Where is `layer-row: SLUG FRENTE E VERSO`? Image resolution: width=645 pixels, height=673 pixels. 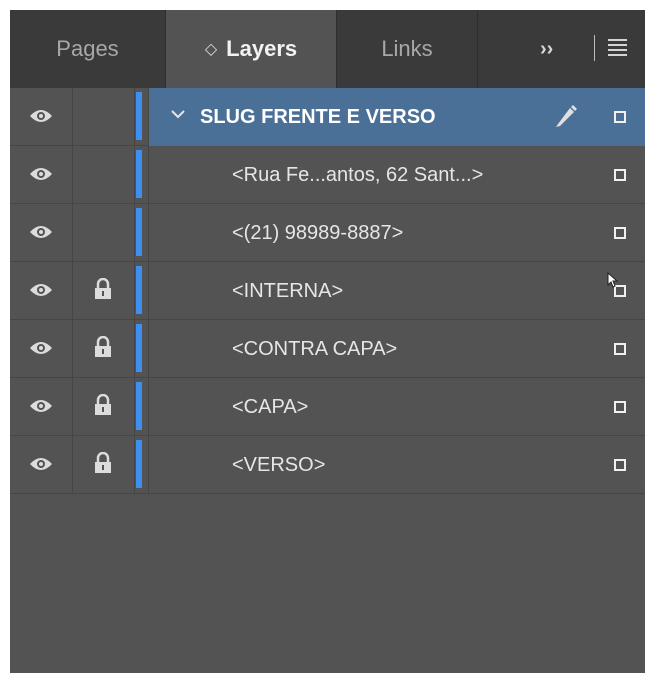
layer-row: SLUG FRENTE E VERSO is located at coordinates (327, 117).